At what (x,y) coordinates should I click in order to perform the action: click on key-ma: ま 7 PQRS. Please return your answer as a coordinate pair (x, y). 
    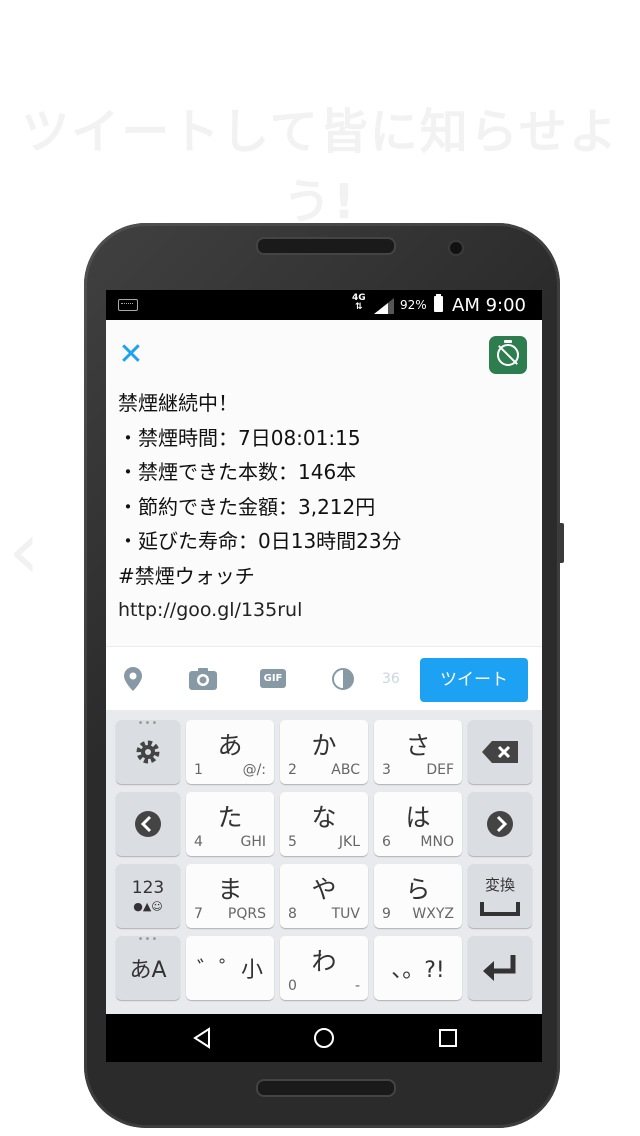
    Looking at the image, I should click on (230, 896).